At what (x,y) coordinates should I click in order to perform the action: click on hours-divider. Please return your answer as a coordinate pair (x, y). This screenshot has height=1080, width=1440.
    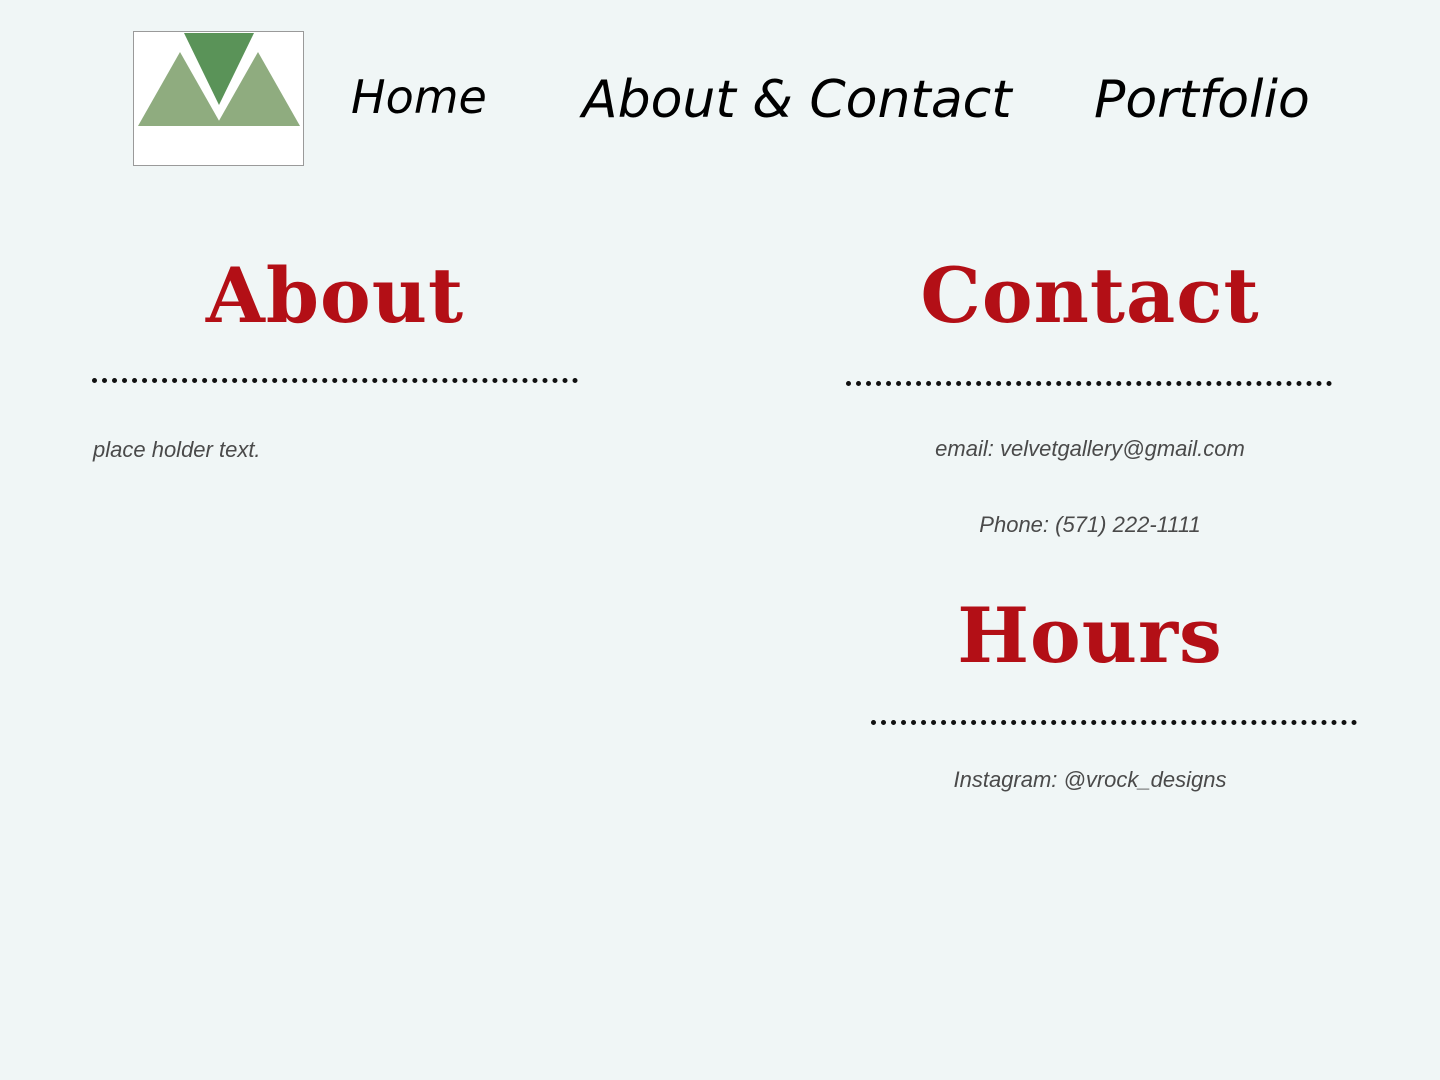
    Looking at the image, I should click on (1114, 722).